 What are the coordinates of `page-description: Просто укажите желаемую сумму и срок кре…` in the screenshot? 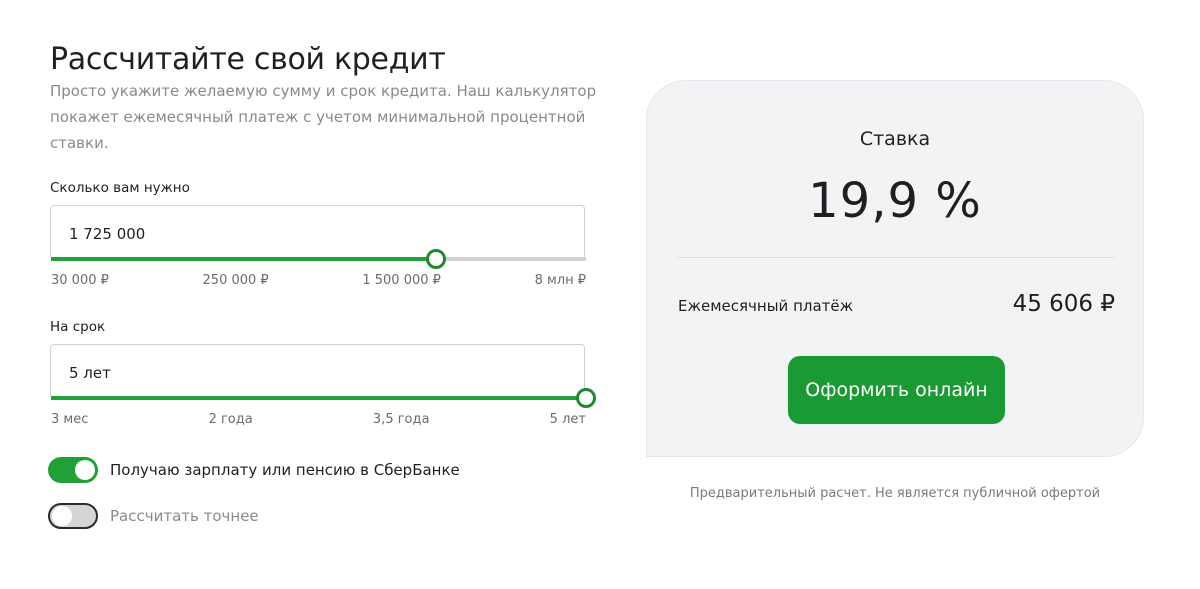 It's located at (323, 117).